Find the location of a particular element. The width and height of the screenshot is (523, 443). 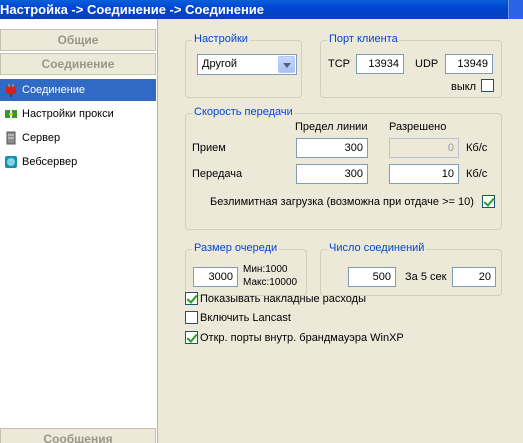

send-label: Передача is located at coordinates (217, 174).